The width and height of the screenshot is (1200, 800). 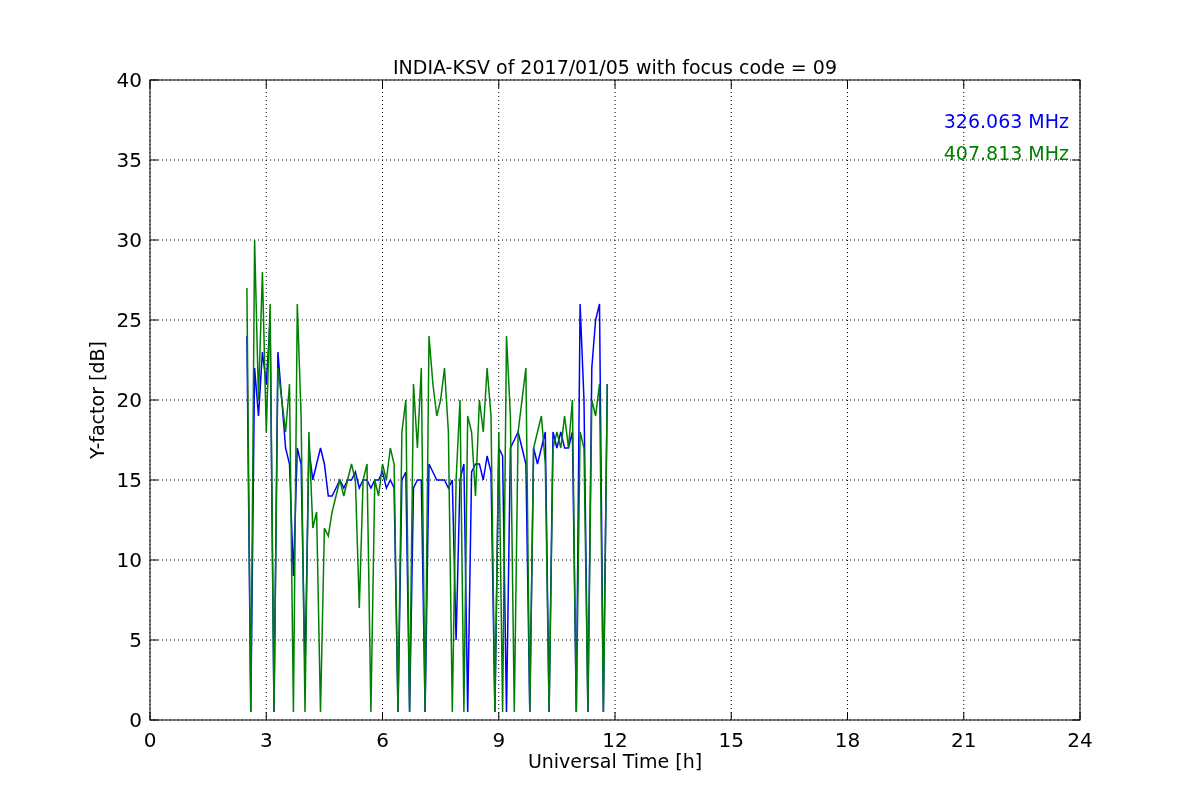 What do you see at coordinates (964, 740) in the screenshot?
I see `x-tick-label: 21` at bounding box center [964, 740].